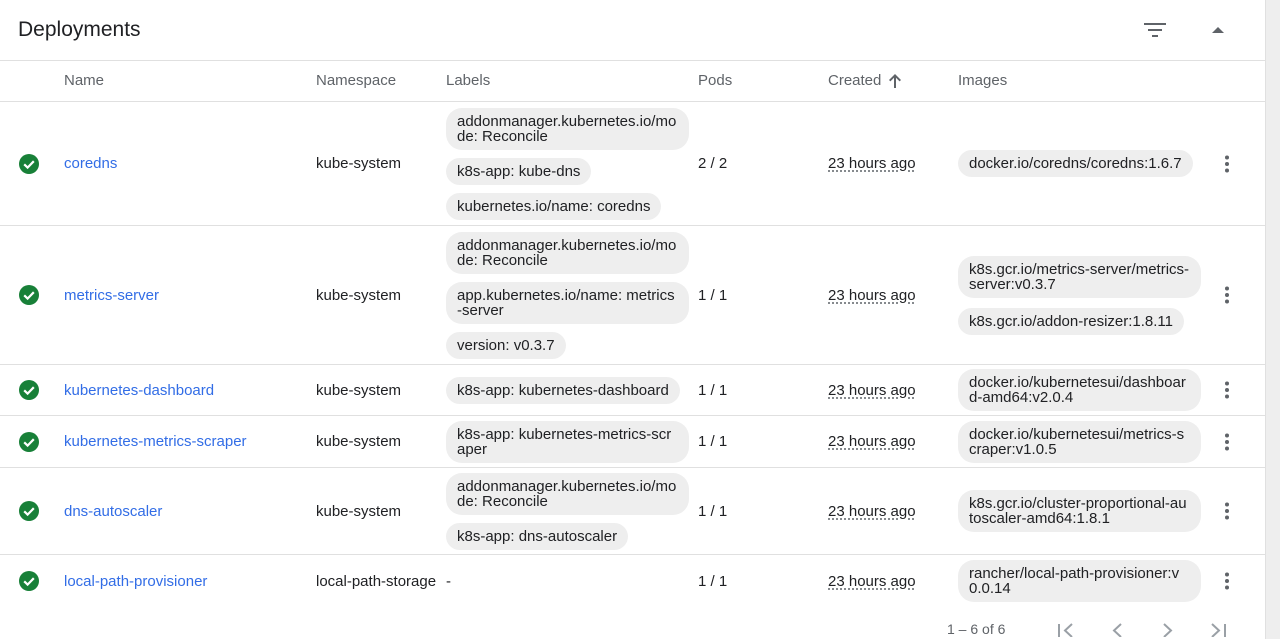 The height and width of the screenshot is (639, 1280). I want to click on label-chip: k8s-app: kubernetes-metrics-scraper, so click(567, 441).